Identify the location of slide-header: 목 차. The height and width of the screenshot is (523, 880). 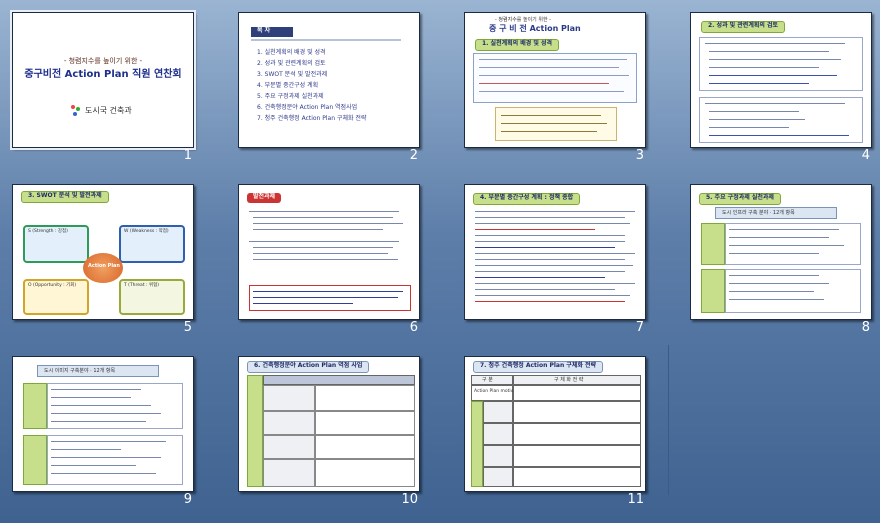
(272, 32).